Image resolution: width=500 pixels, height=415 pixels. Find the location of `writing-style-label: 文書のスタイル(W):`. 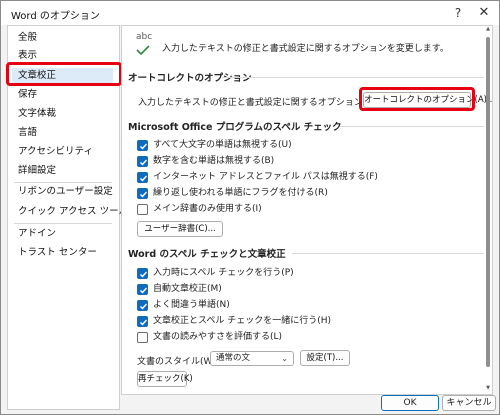

writing-style-label: 文書のスタイル(W): is located at coordinates (178, 362).